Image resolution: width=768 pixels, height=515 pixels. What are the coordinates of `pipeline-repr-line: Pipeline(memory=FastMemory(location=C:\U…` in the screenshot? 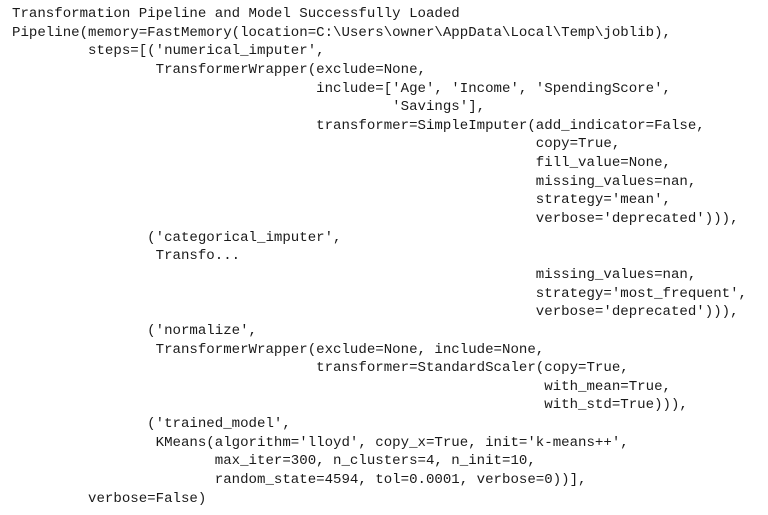 It's located at (341, 32).